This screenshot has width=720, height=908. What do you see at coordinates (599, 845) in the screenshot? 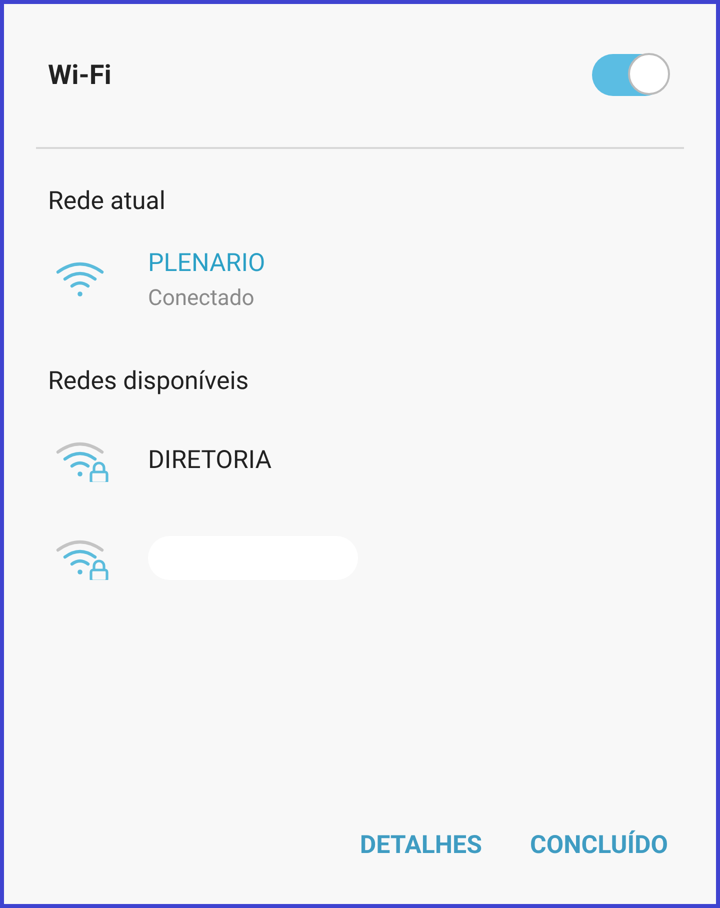
I see `dialog-button: CONCLUÍDO` at bounding box center [599, 845].